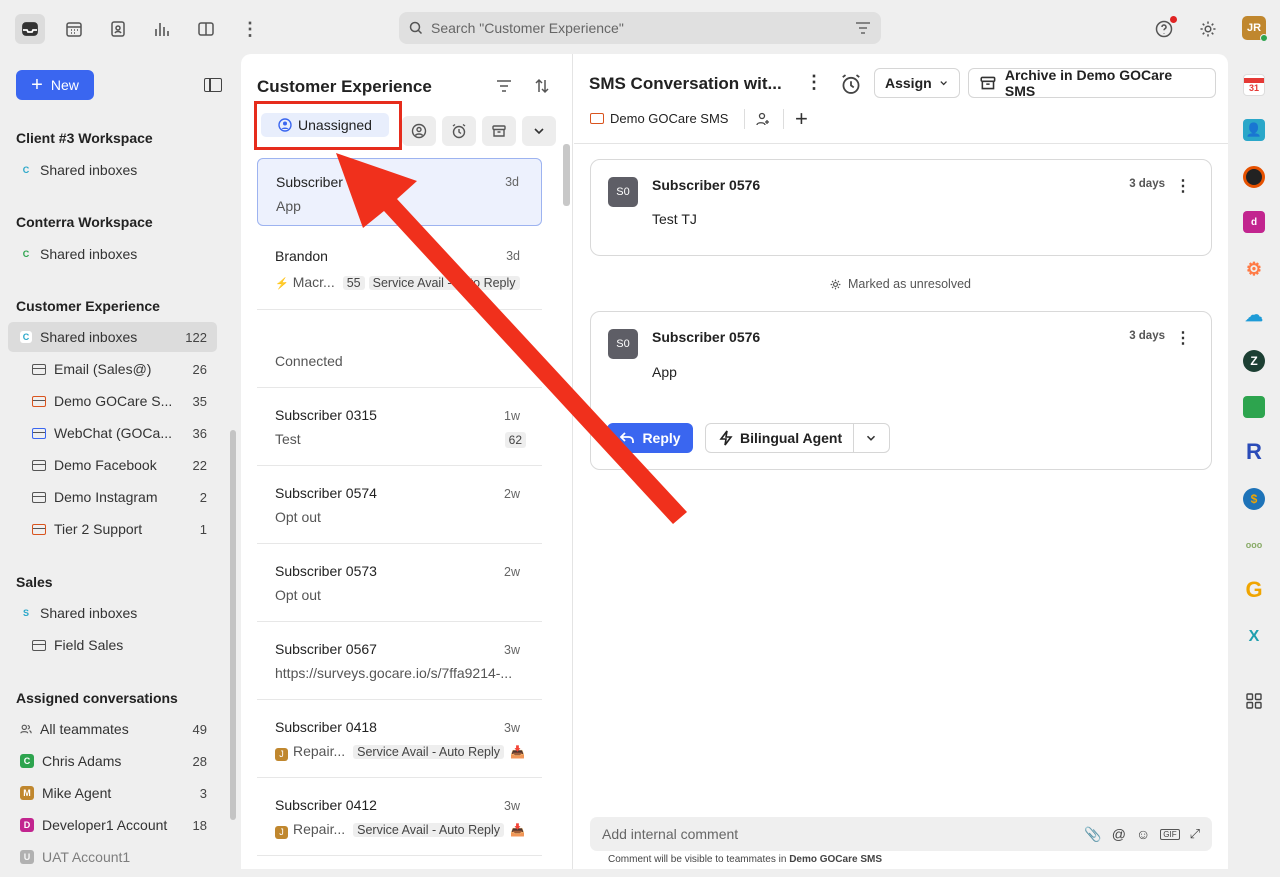 The image size is (1280, 877). I want to click on bilingual-agent-button: Bilingual Agent, so click(797, 438).